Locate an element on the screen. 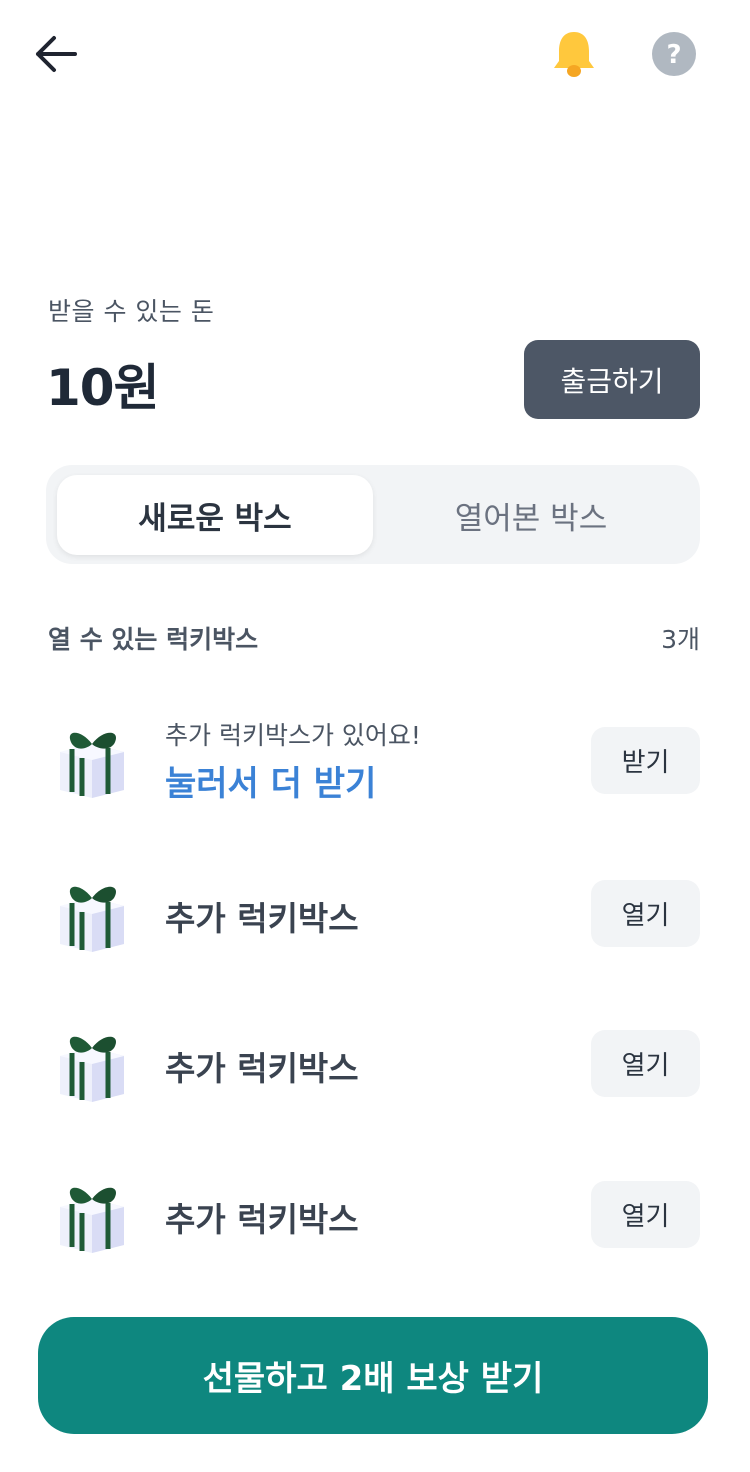 Image resolution: width=750 pixels, height=1472 pixels. bell-icon is located at coordinates (574, 54).